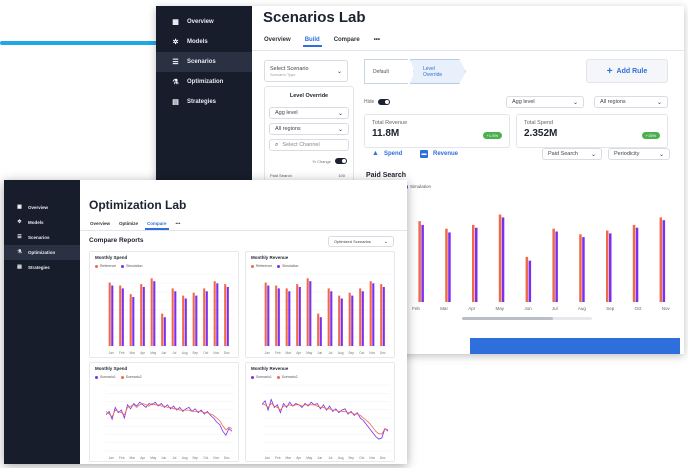 This screenshot has width=688, height=468. I want to click on revenue-icon: ▬, so click(424, 154).